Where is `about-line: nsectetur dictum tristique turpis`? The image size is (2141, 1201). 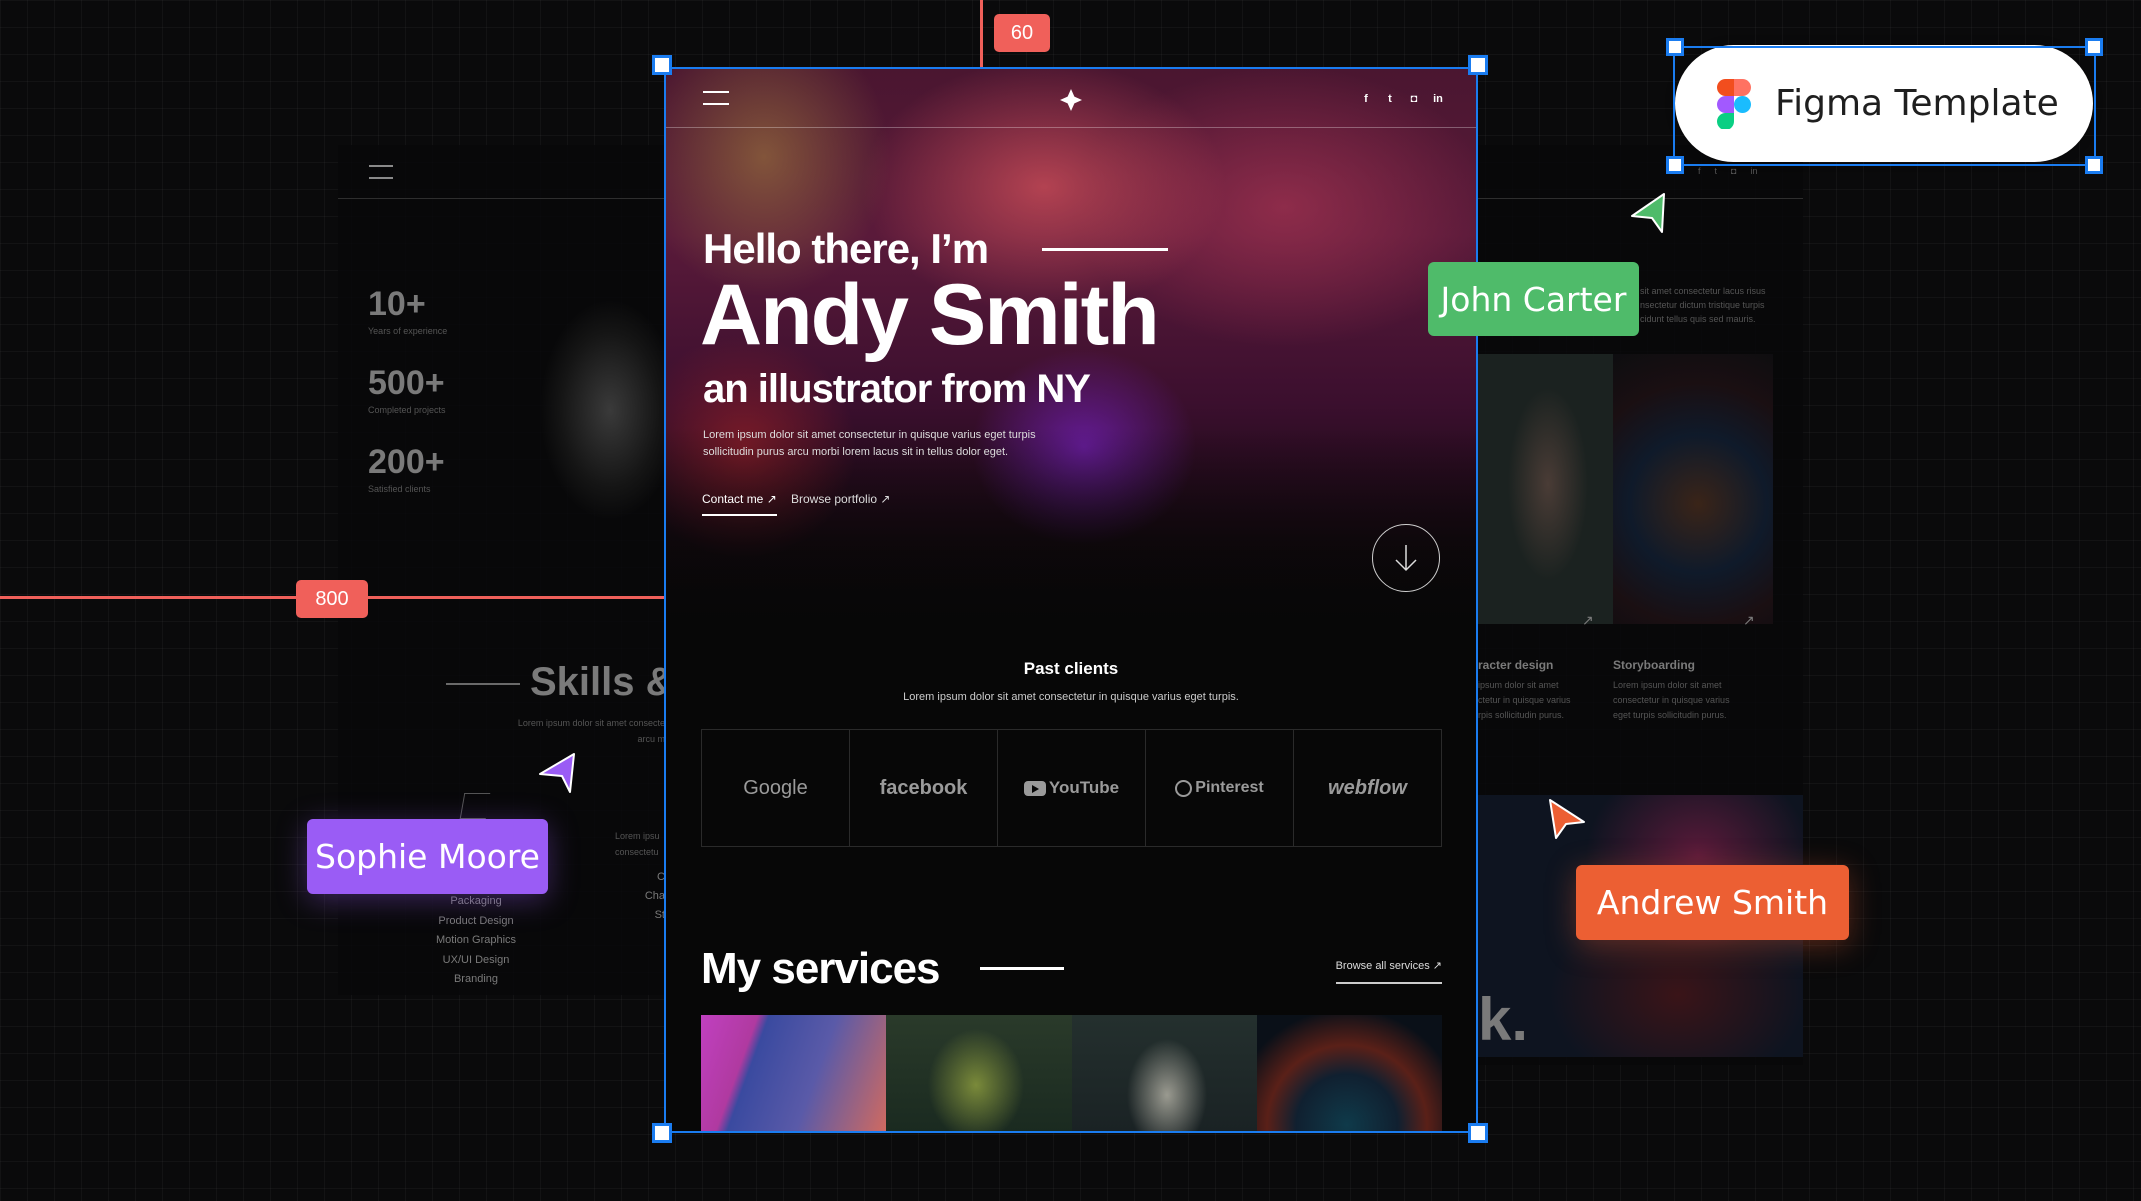 about-line: nsectetur dictum tristique turpis is located at coordinates (1702, 305).